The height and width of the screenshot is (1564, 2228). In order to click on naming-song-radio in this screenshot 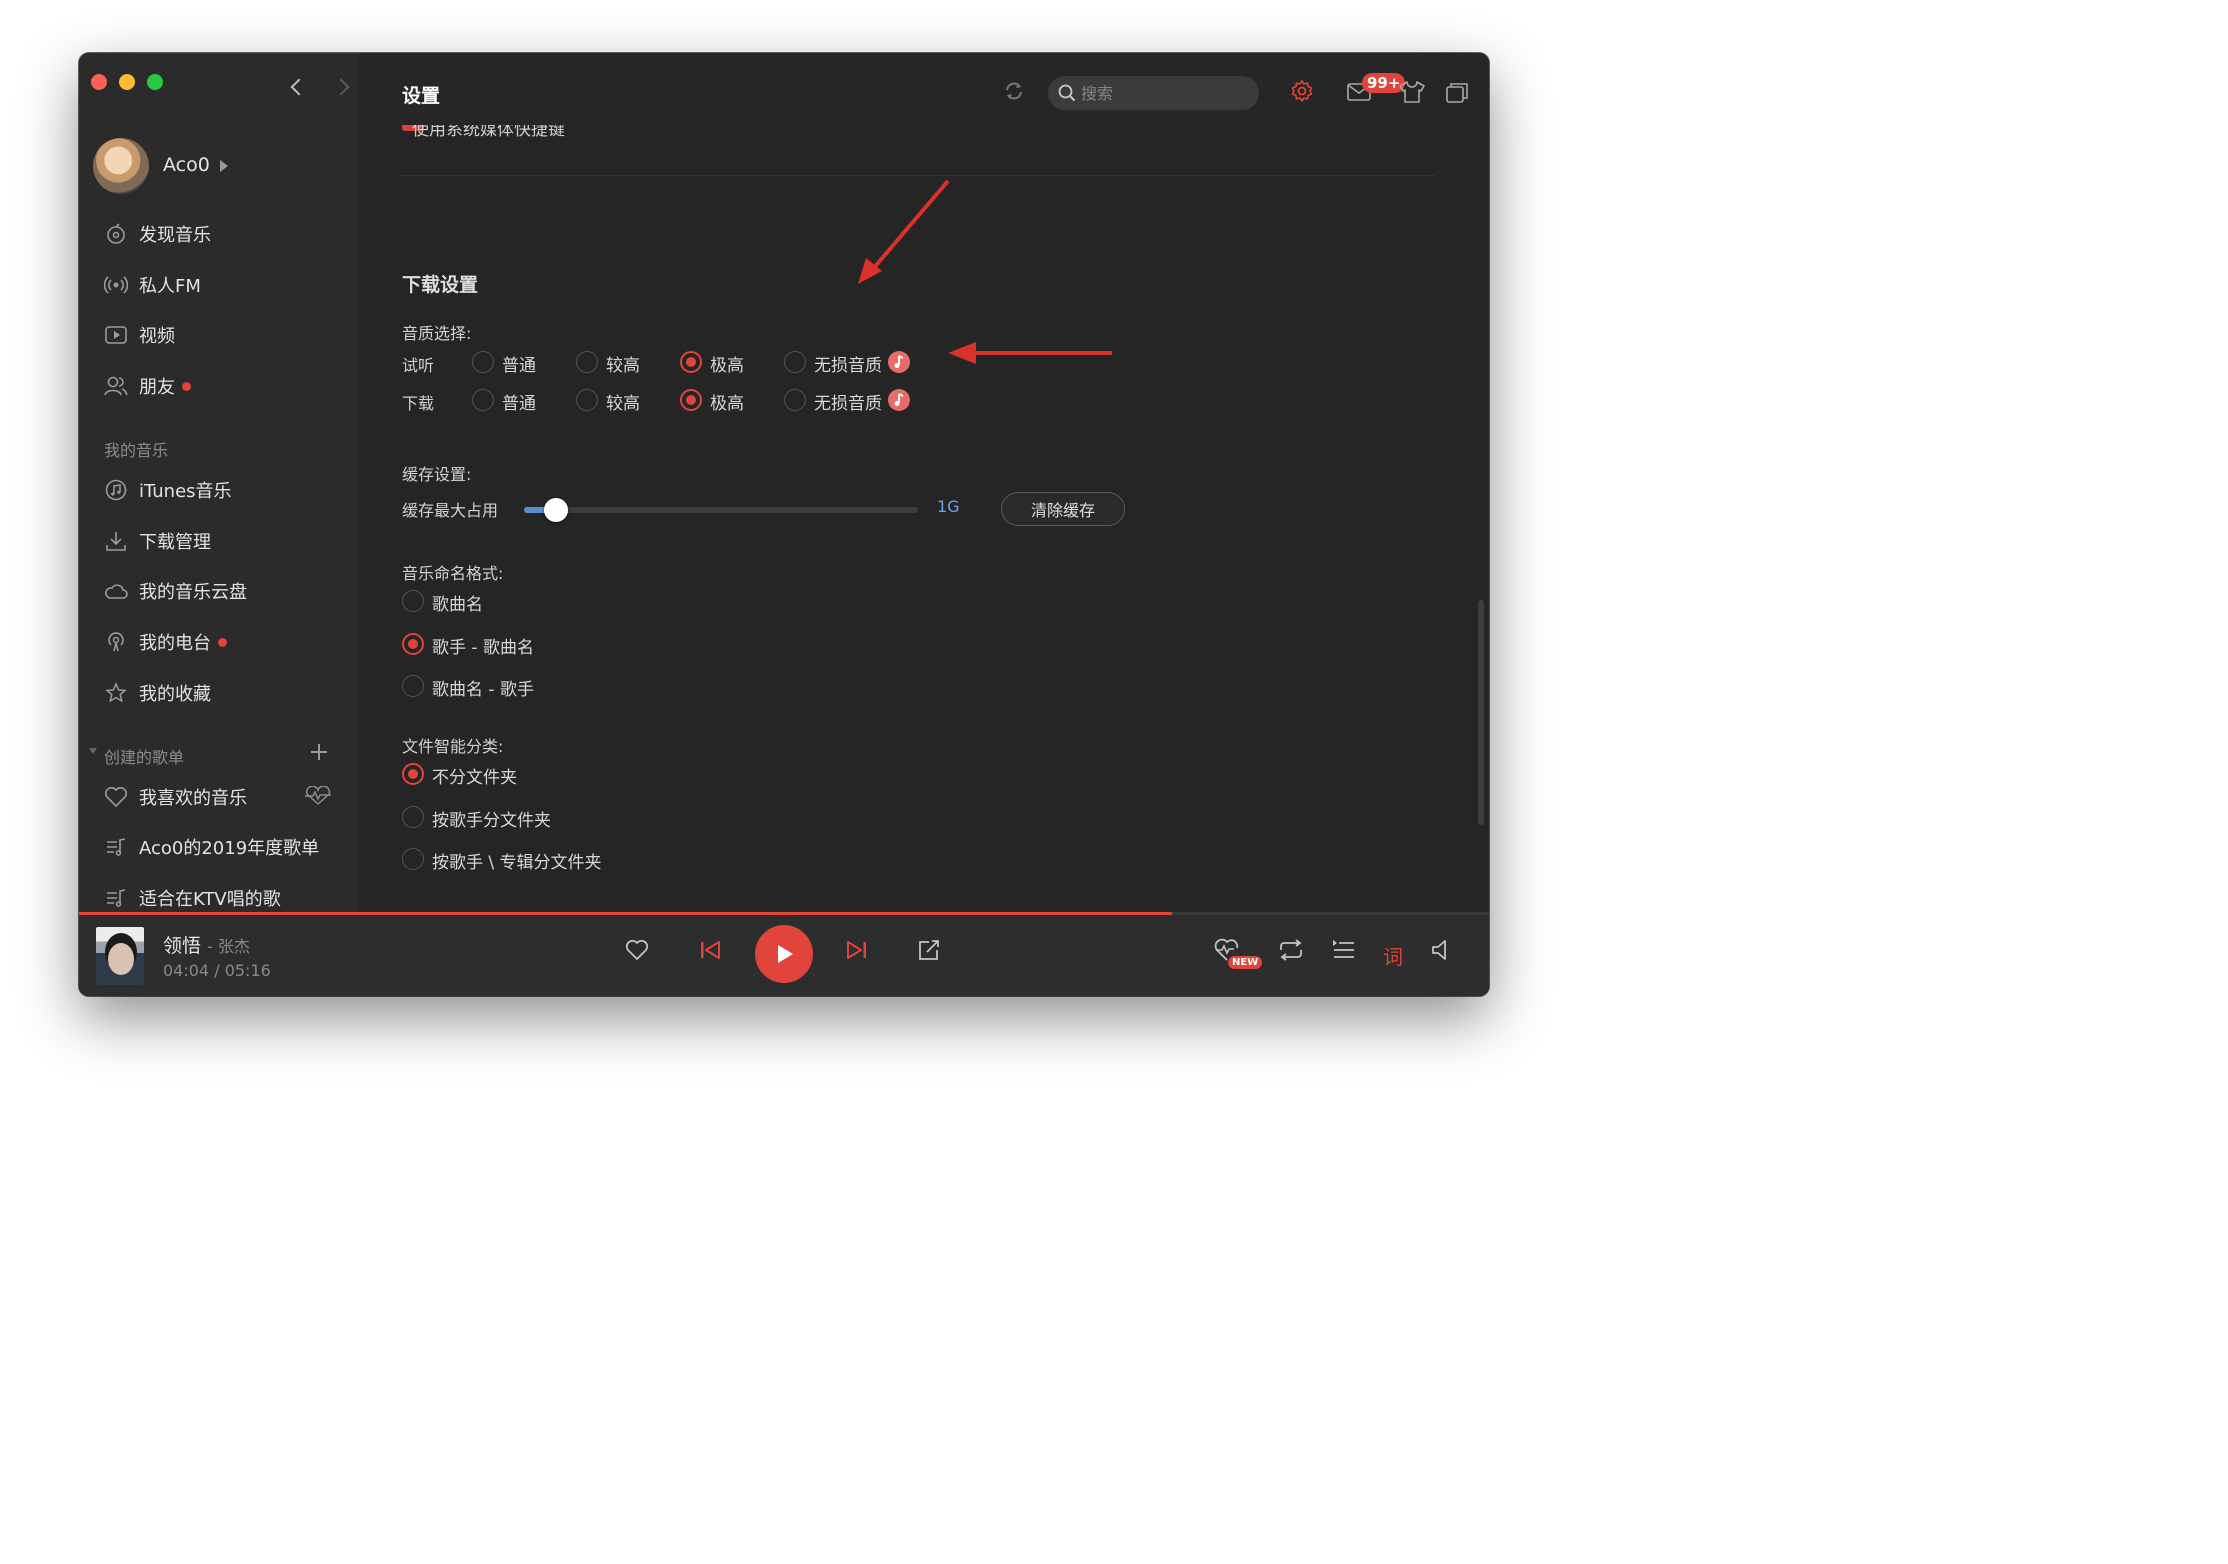, I will do `click(413, 601)`.